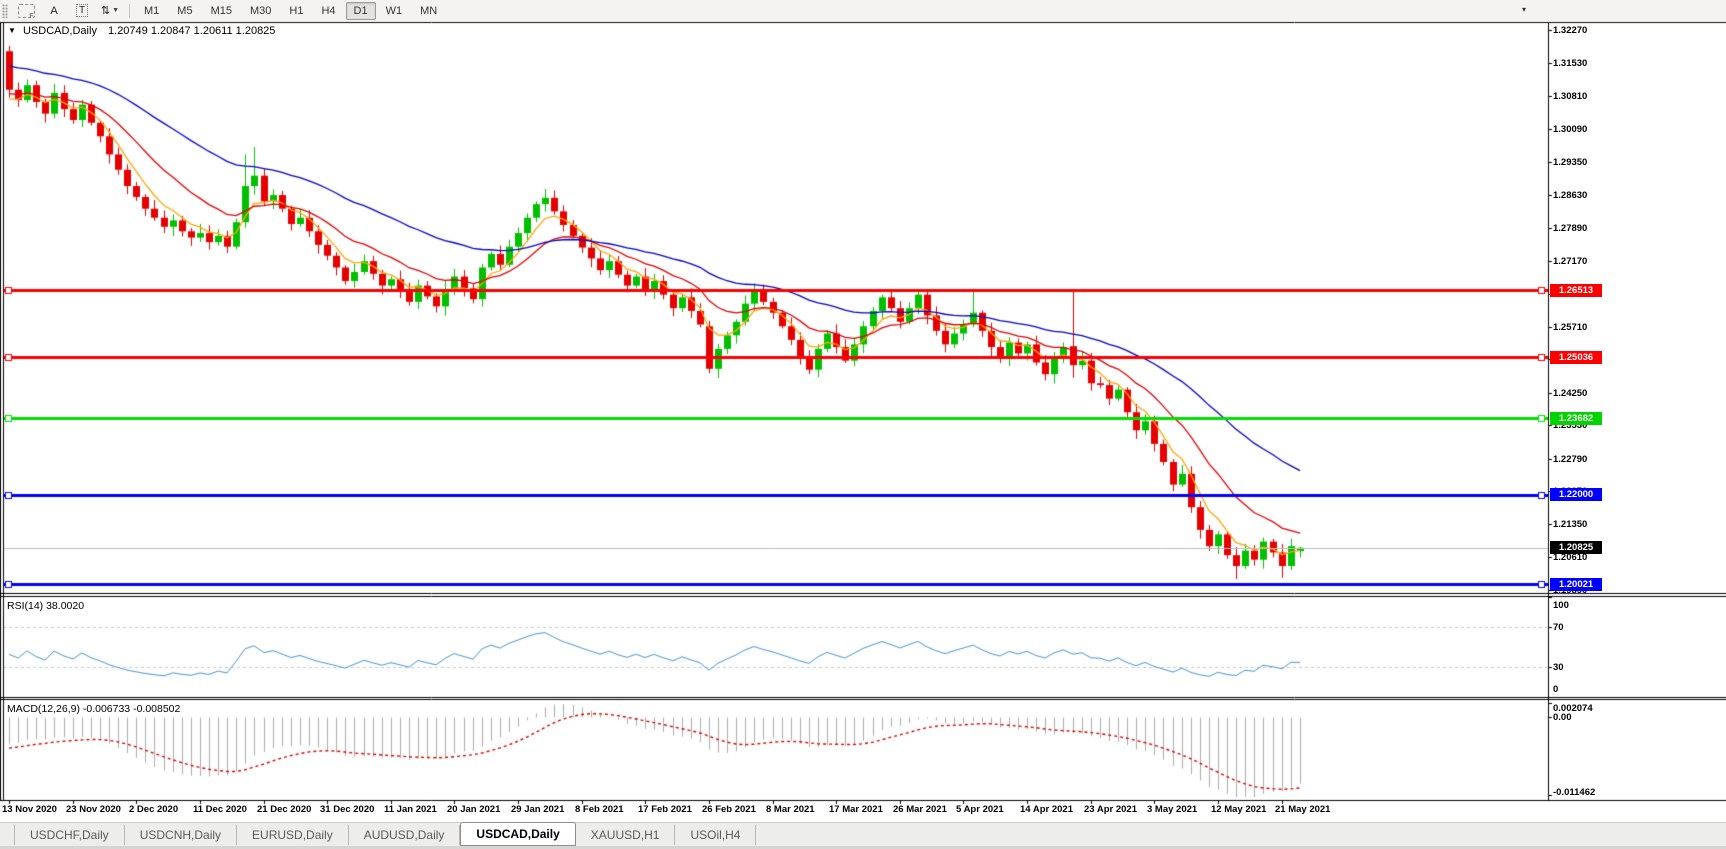 This screenshot has width=1726, height=849. What do you see at coordinates (5, 10) in the screenshot?
I see `toolbar-grip` at bounding box center [5, 10].